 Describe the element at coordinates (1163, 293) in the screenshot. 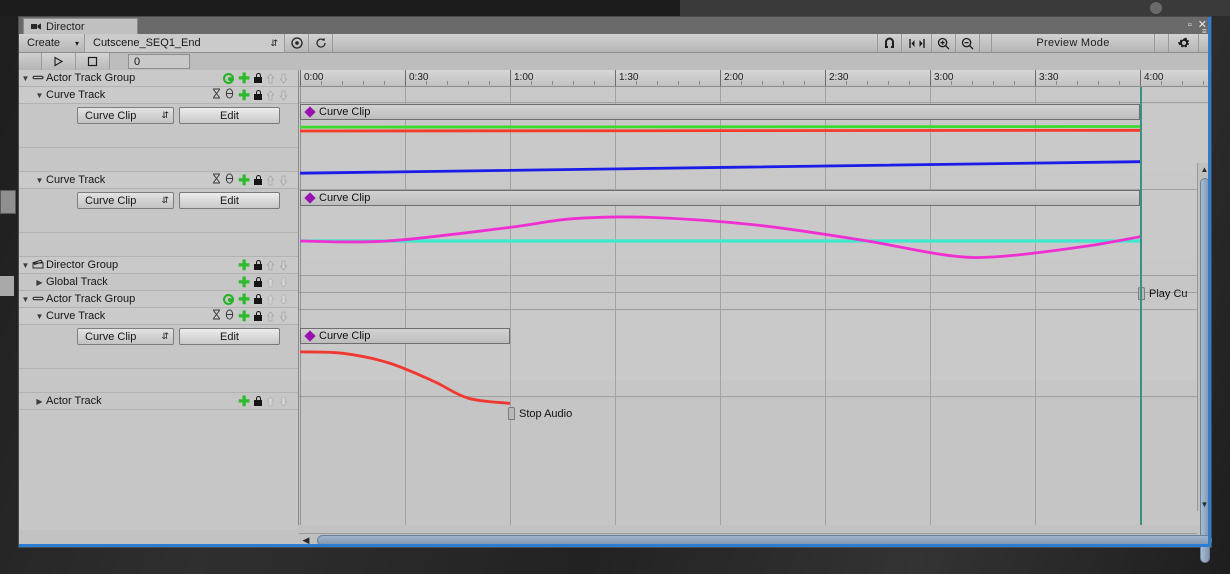

I see `event-play-cutscene: Play Cu` at that location.